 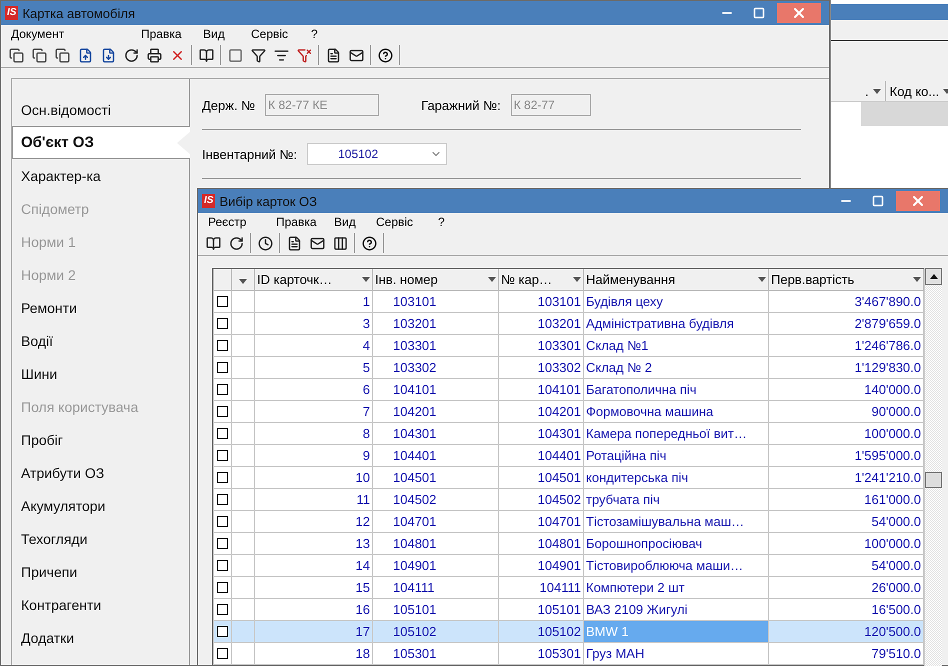 I want to click on table-row: 4 103301 103301 Склад №1 1'246'786.0, so click(x=569, y=345).